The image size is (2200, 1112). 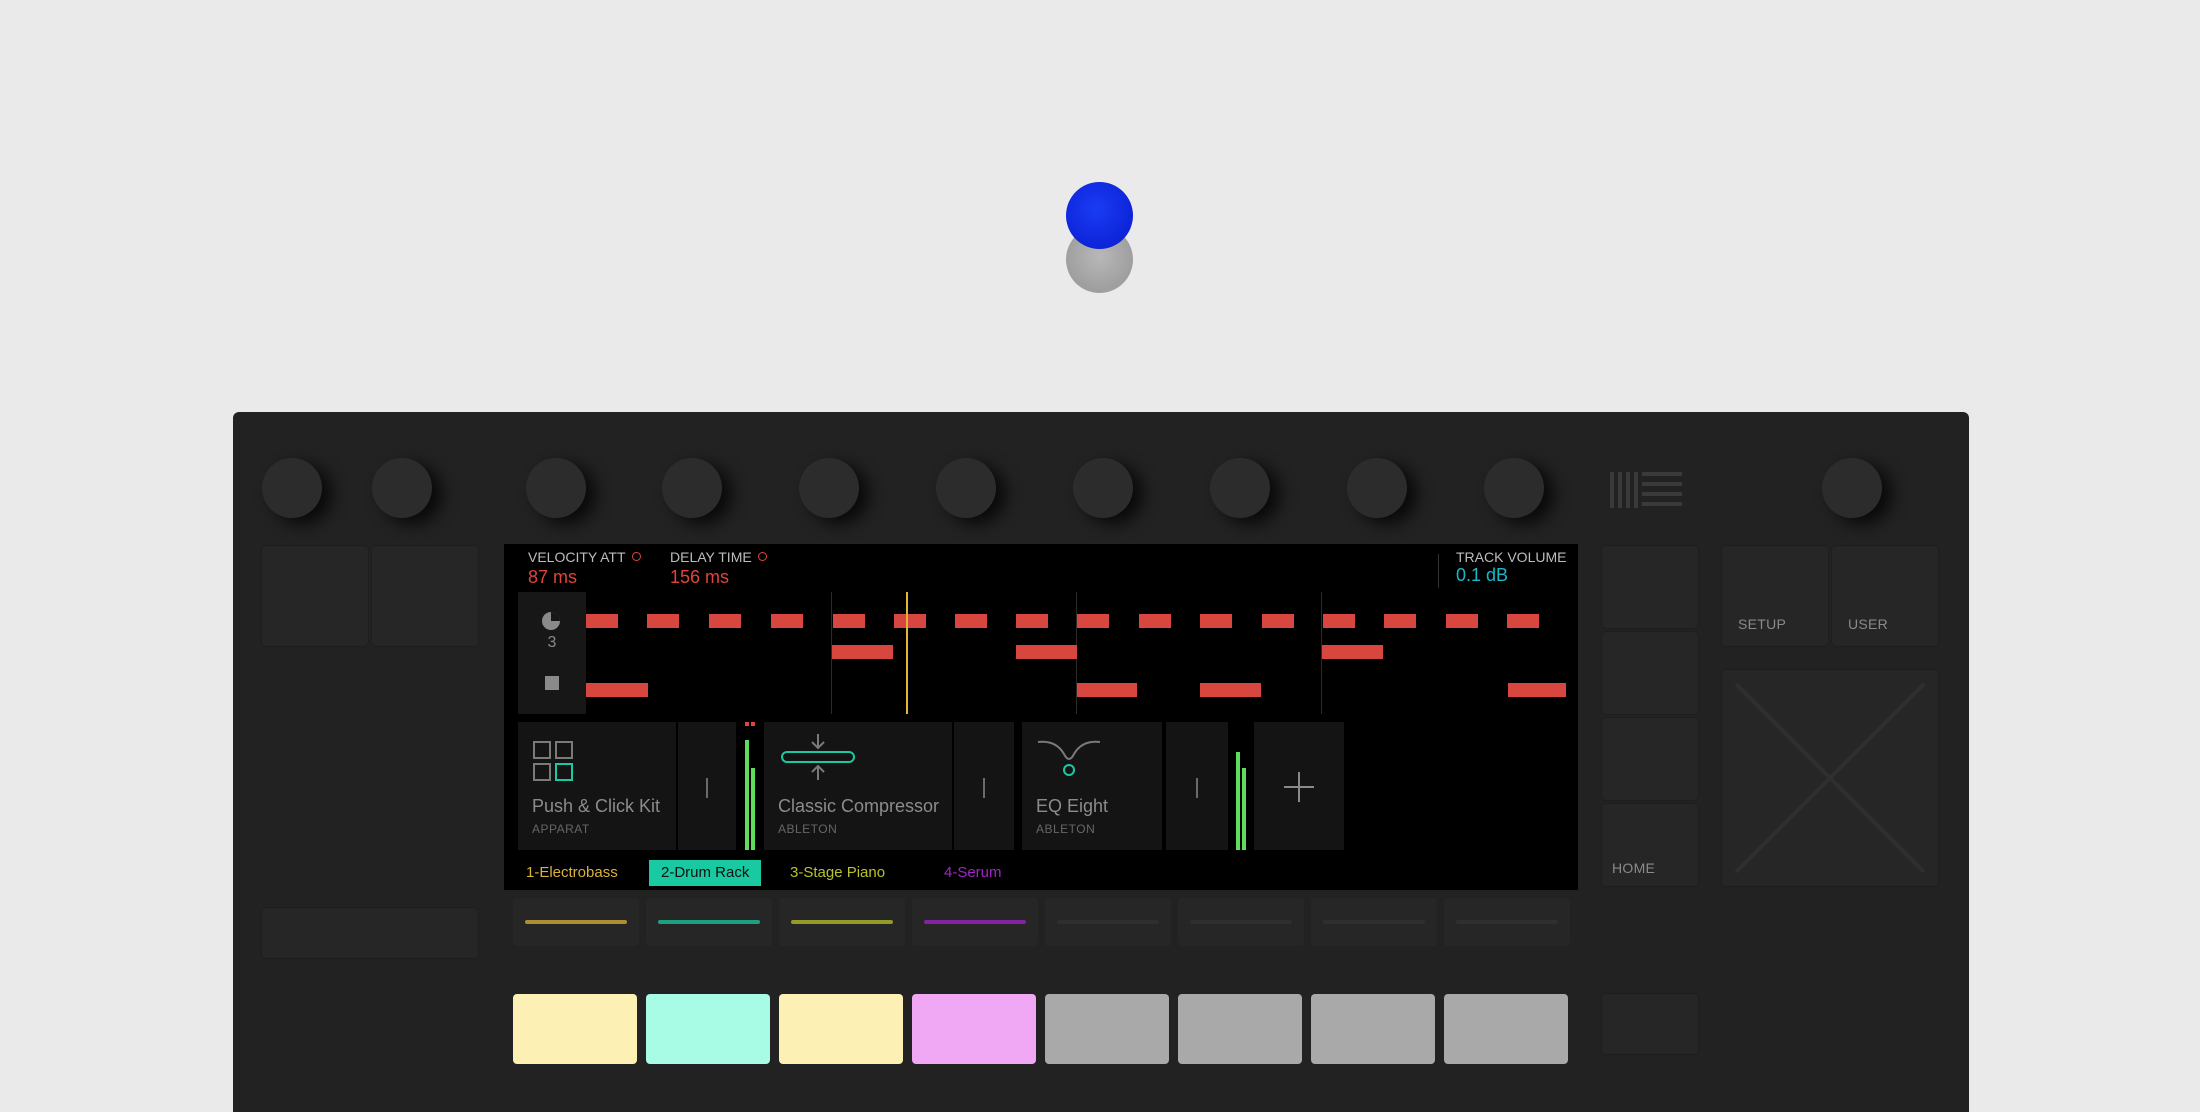 What do you see at coordinates (553, 577) in the screenshot?
I see `param-value: 87 ms` at bounding box center [553, 577].